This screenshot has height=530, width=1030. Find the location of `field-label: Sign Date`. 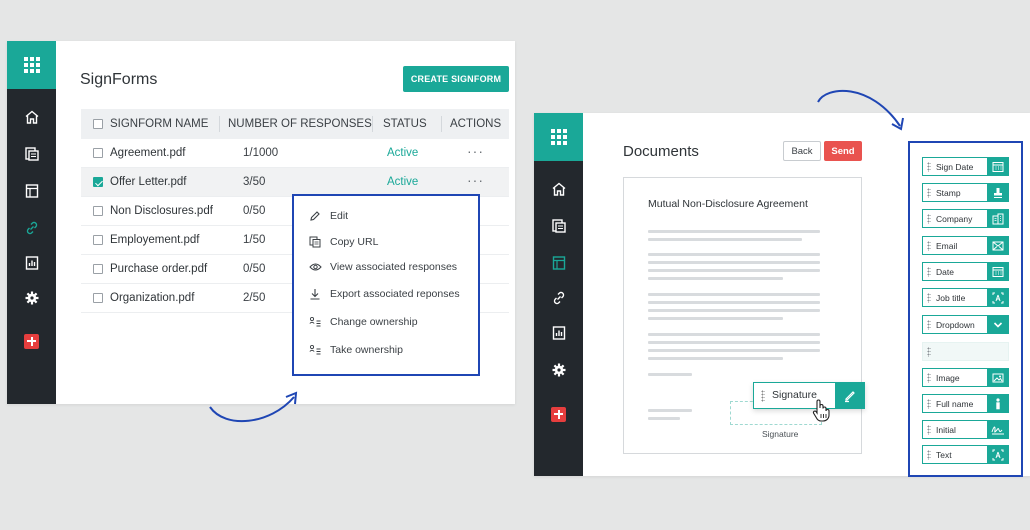

field-label: Sign Date is located at coordinates (955, 167).